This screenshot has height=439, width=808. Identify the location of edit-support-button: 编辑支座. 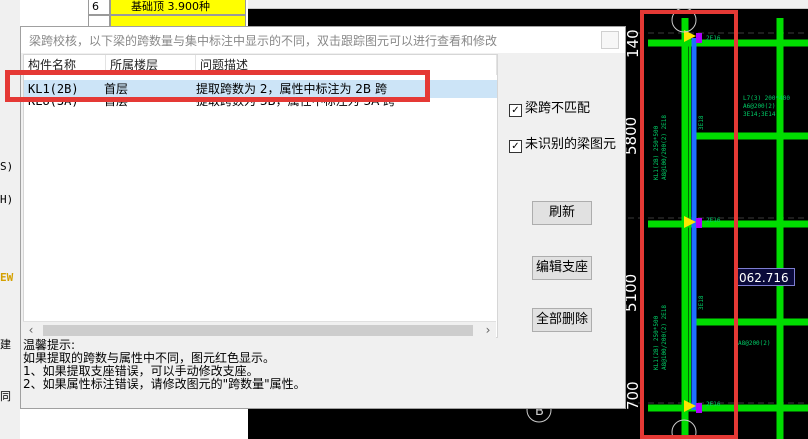
(562, 268).